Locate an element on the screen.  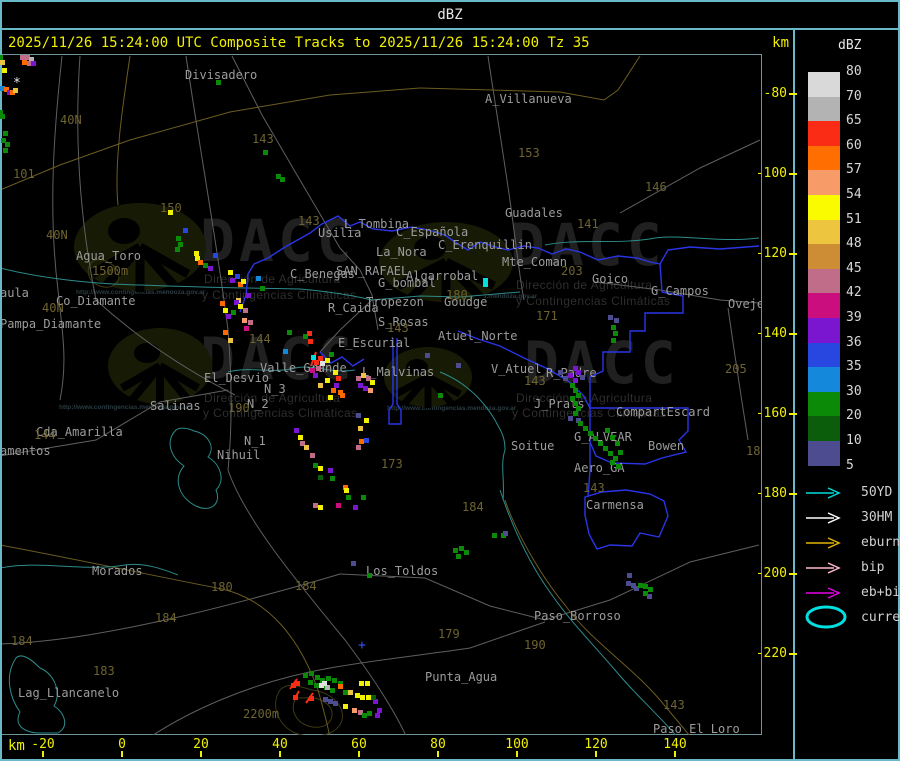
x-tick-label: 20 is located at coordinates (201, 744).